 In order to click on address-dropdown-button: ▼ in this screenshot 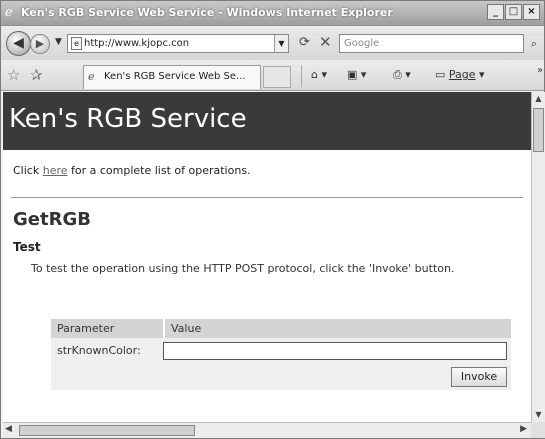, I will do `click(281, 43)`.